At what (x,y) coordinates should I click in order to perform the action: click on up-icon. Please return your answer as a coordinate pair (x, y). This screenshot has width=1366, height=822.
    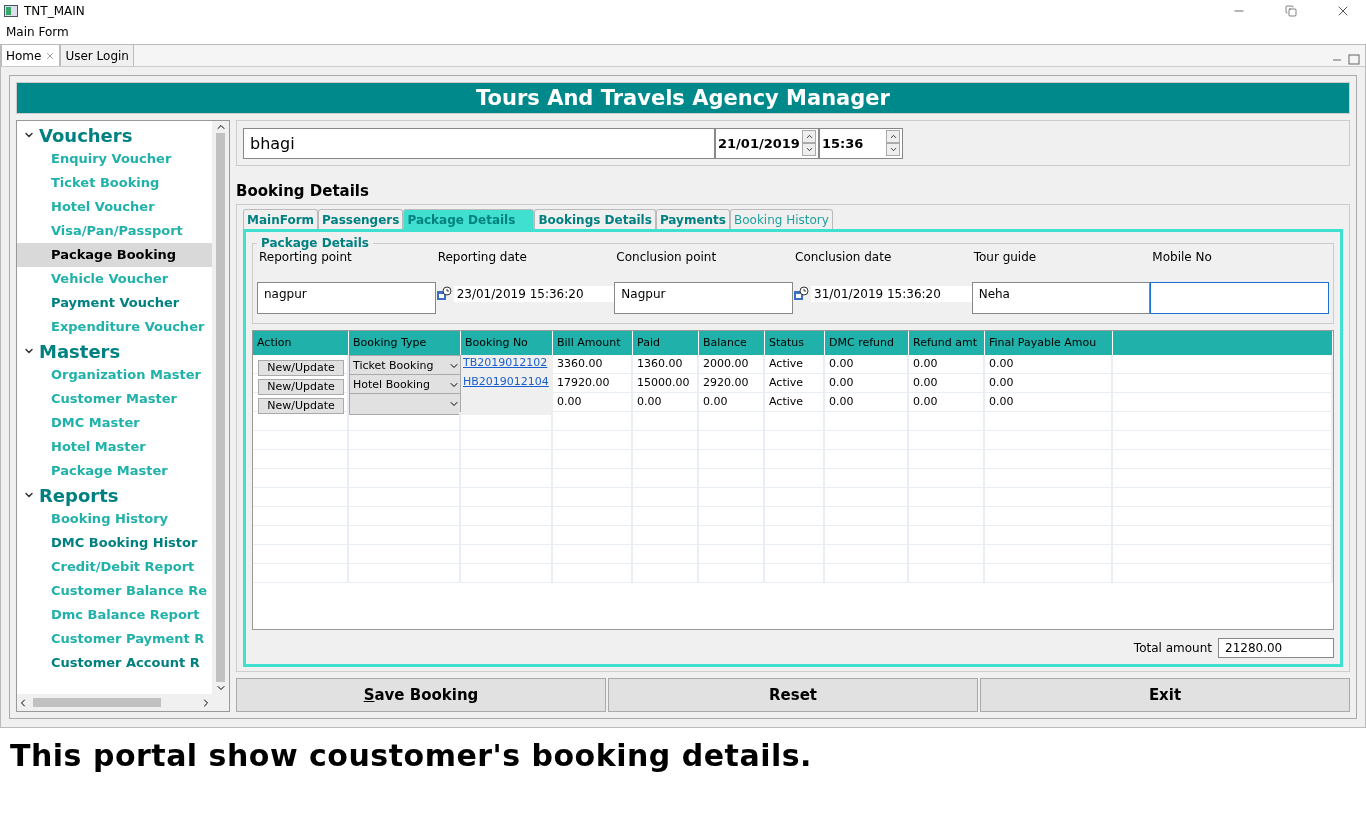
    Looking at the image, I should click on (809, 136).